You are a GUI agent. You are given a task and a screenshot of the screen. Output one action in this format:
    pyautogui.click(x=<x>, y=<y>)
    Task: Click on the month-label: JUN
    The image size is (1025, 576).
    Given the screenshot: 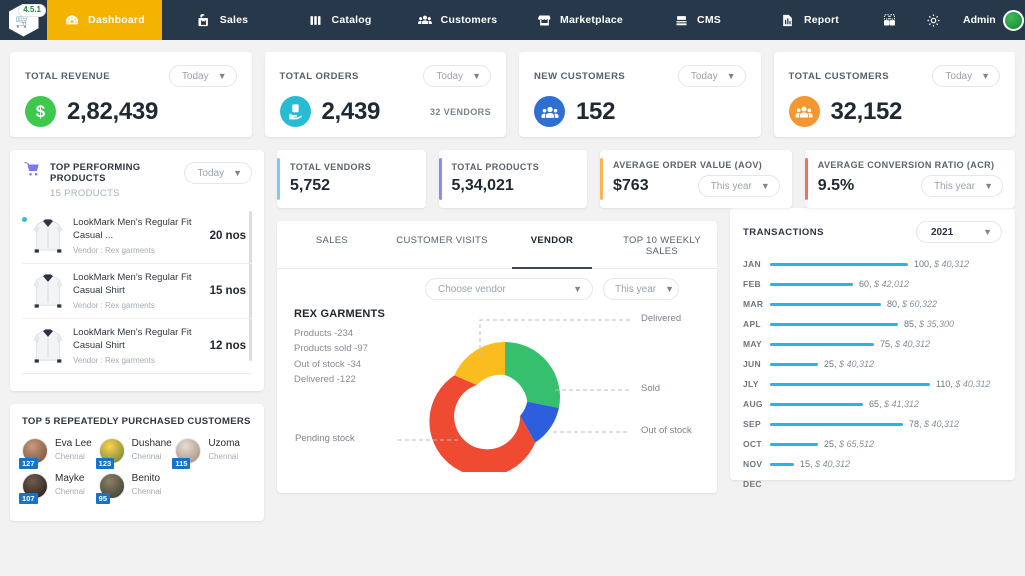 What is the action you would take?
    pyautogui.click(x=752, y=364)
    